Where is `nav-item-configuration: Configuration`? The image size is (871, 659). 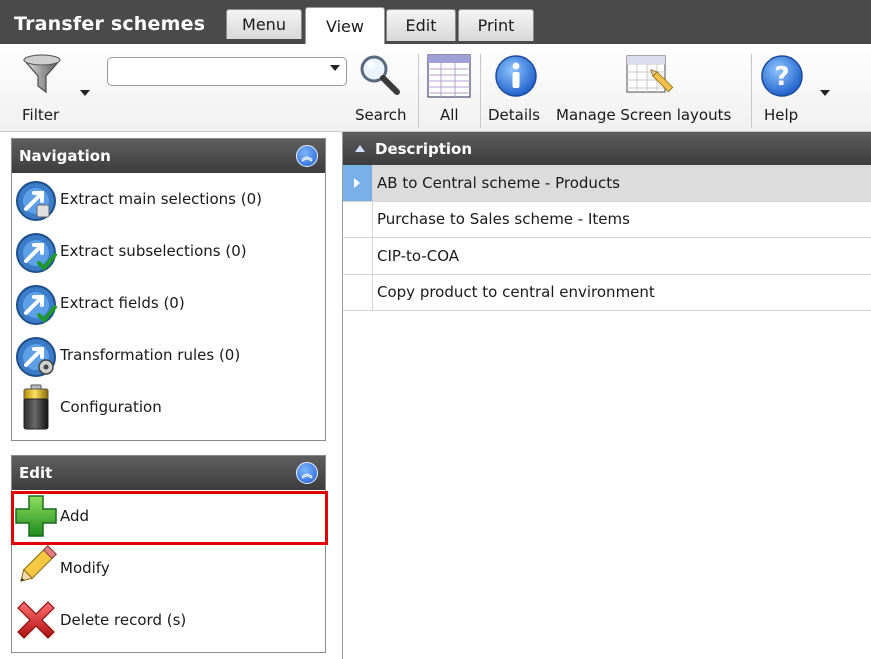 nav-item-configuration: Configuration is located at coordinates (168, 407).